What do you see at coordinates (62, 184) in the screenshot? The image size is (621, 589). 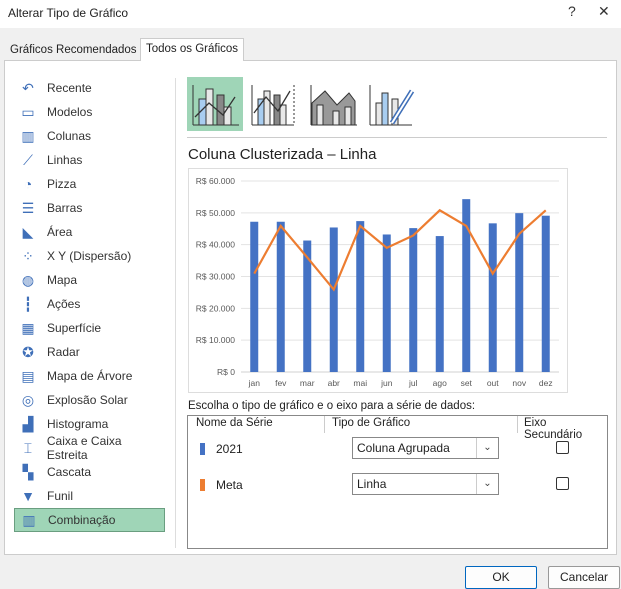 I see `sidebar-item-label: Pizza` at bounding box center [62, 184].